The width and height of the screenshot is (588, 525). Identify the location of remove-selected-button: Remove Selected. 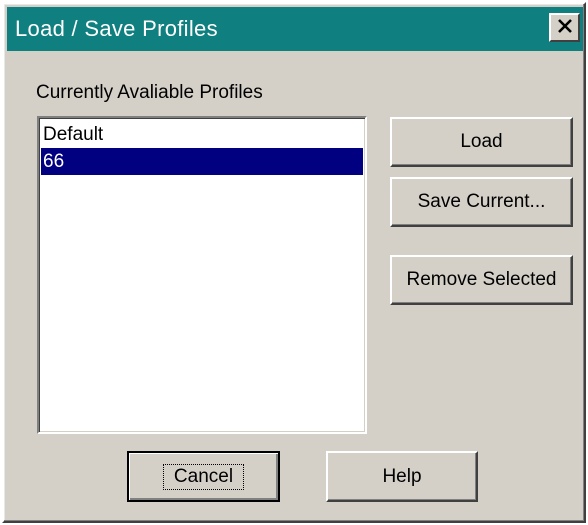
(481, 280).